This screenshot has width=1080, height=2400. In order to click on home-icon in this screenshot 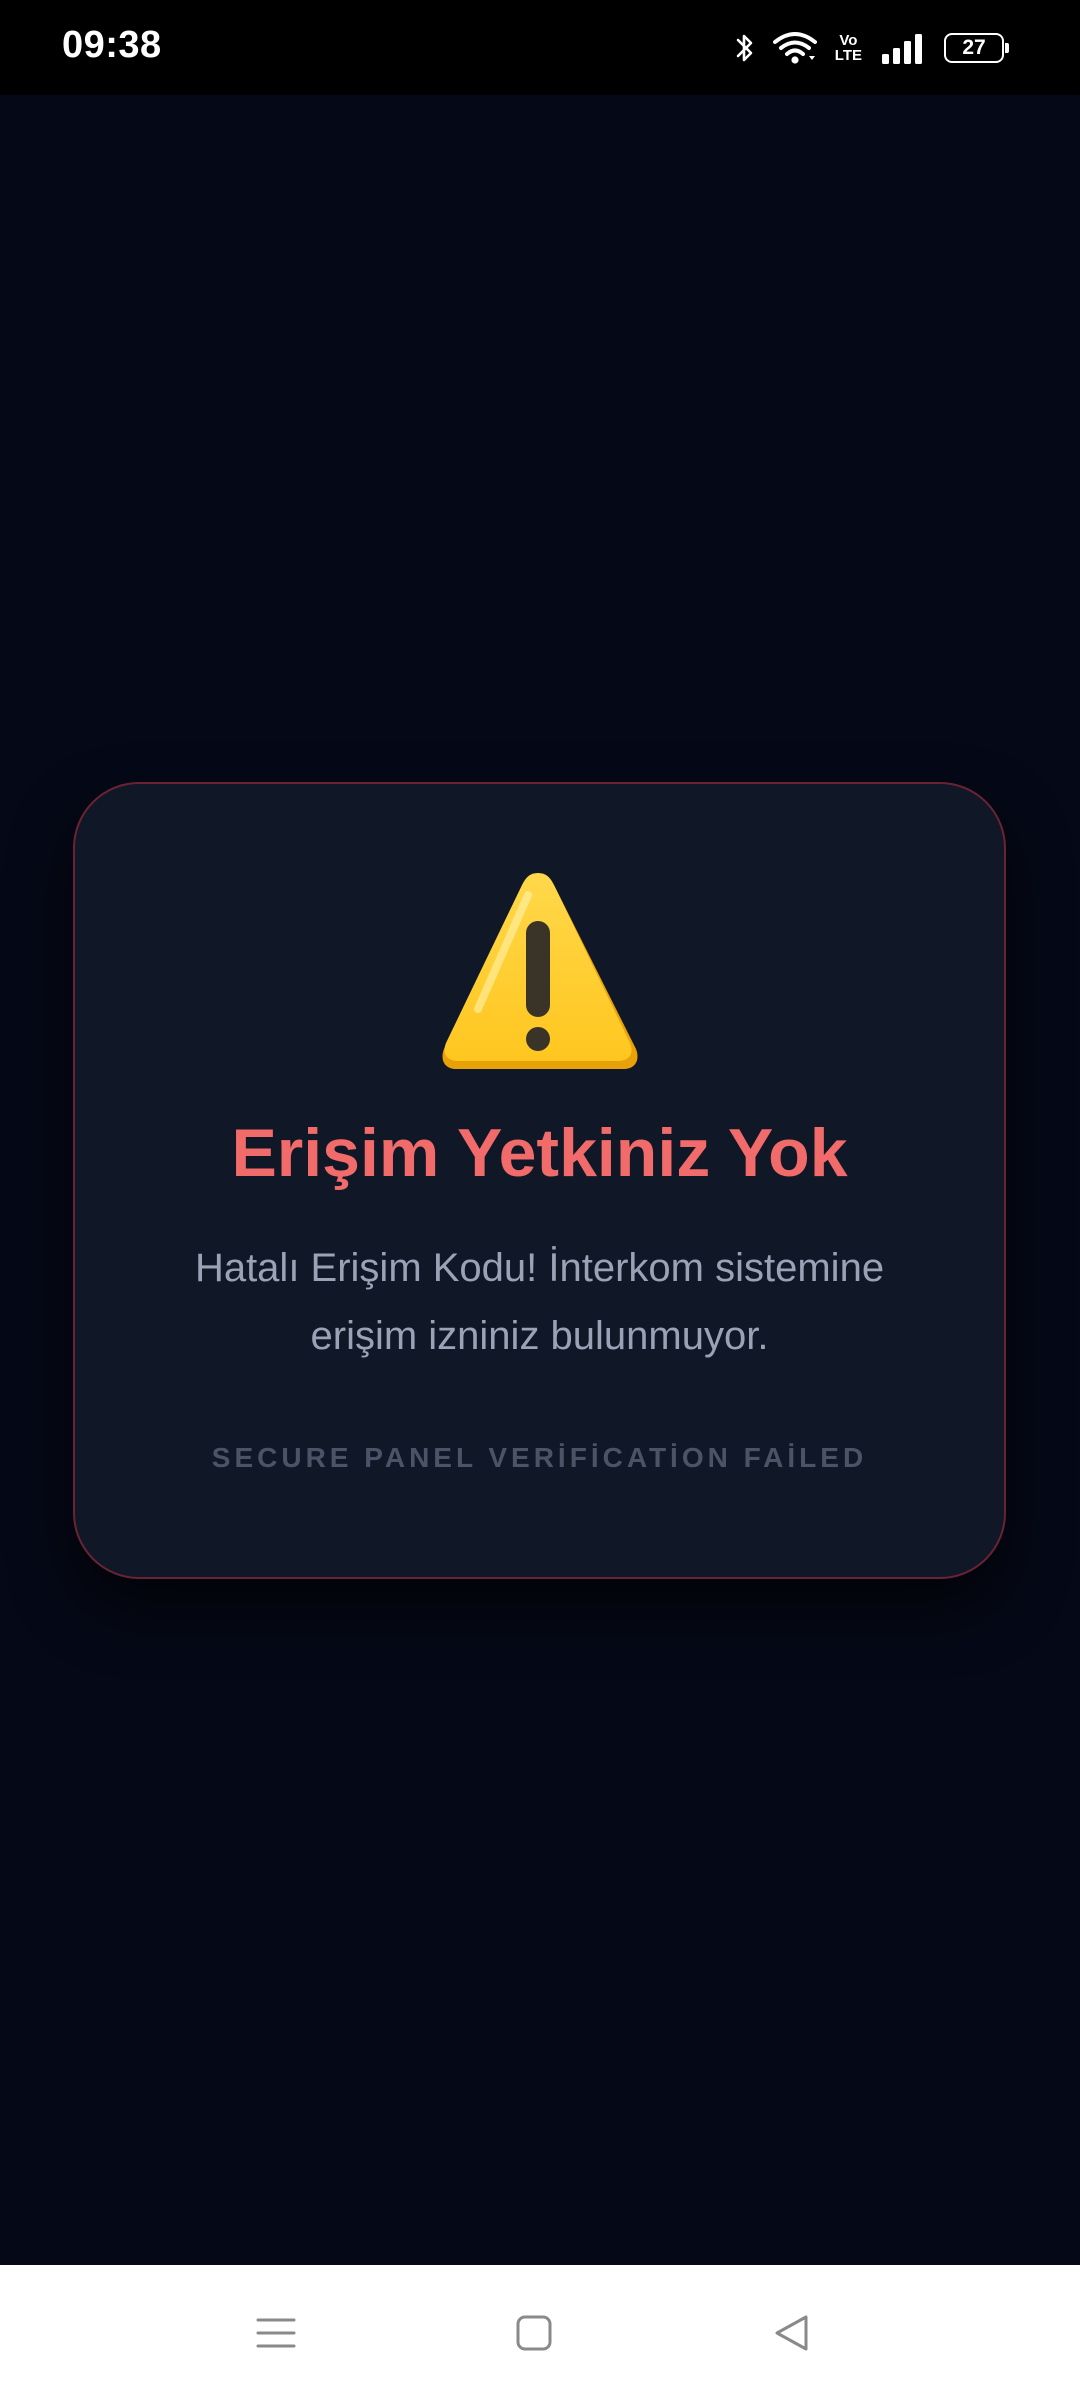, I will do `click(534, 2335)`.